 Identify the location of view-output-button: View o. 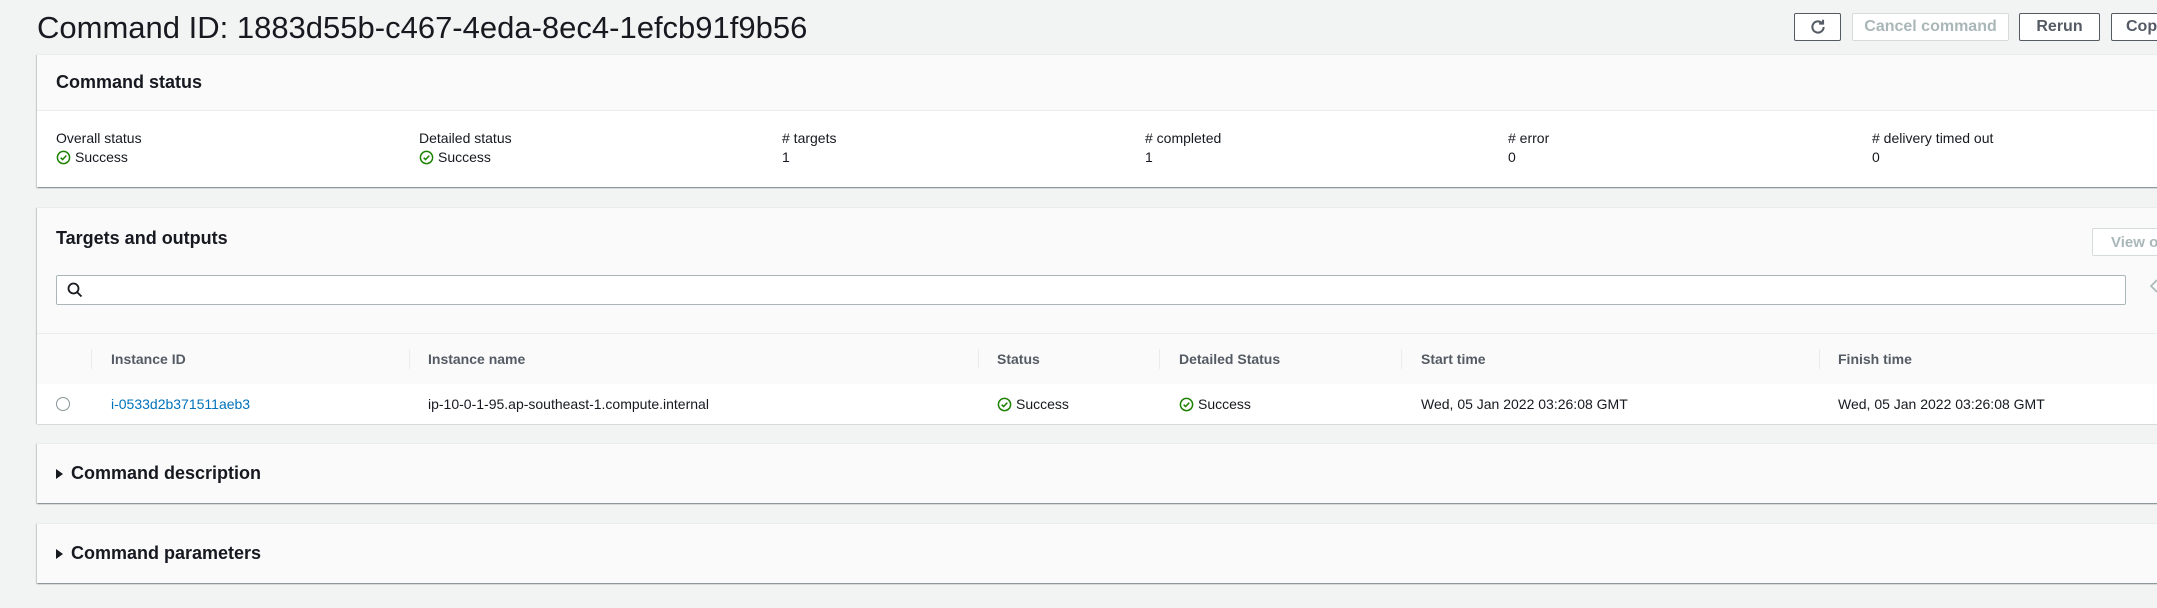
(2124, 242).